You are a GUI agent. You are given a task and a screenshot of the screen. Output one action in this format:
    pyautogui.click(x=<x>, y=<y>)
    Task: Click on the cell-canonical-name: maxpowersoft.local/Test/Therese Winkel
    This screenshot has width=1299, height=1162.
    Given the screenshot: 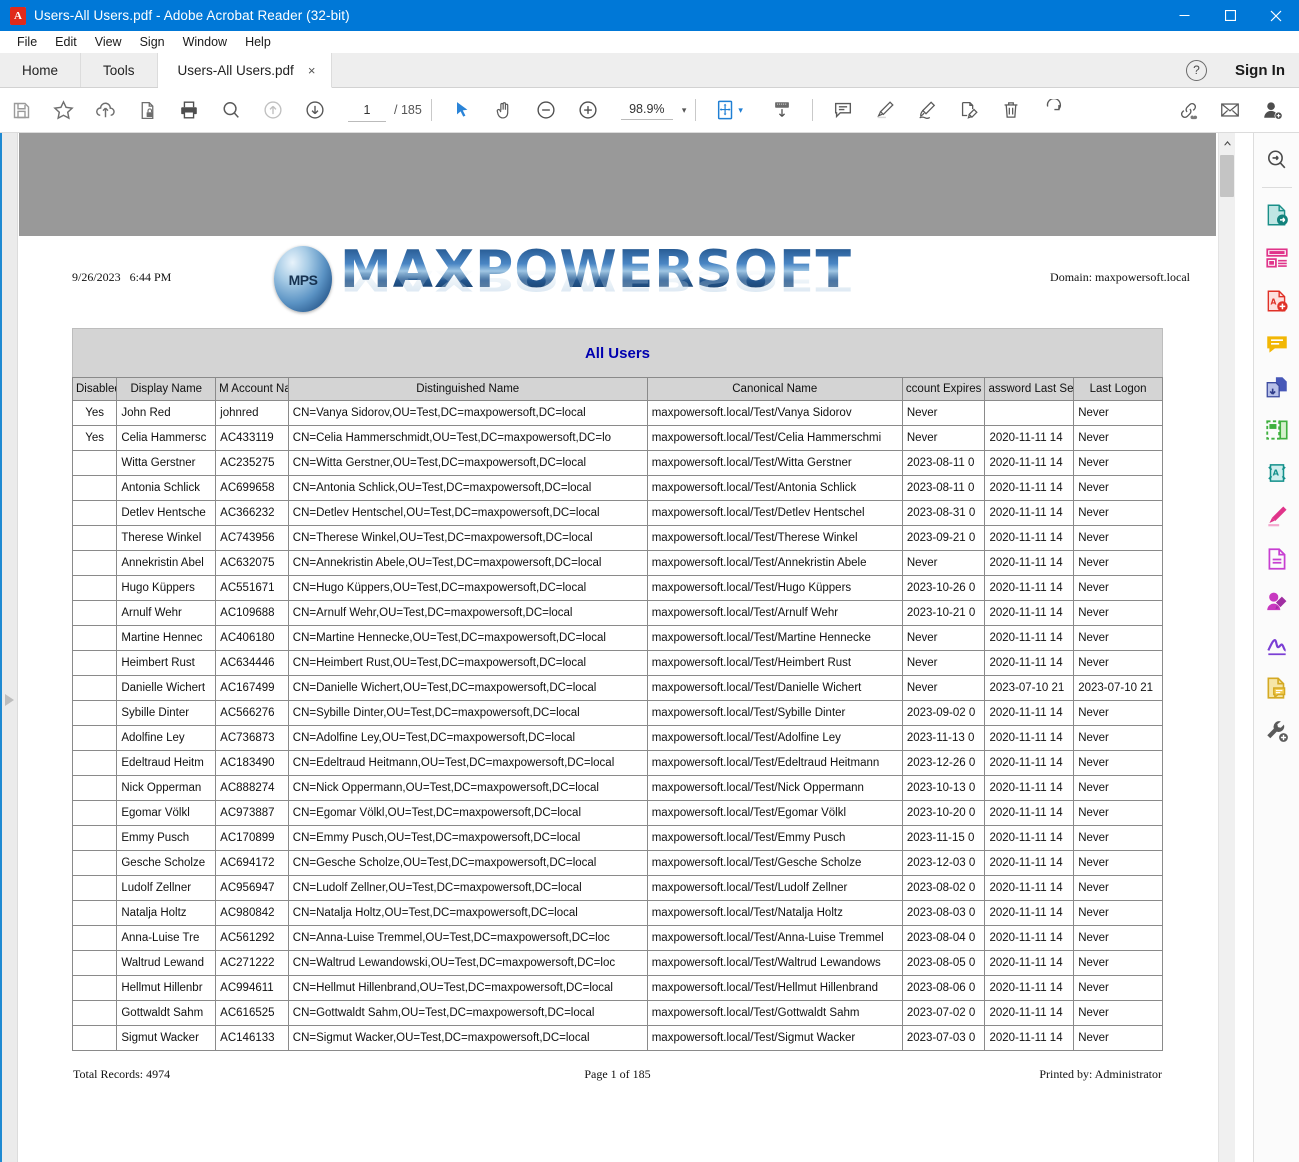 What is the action you would take?
    pyautogui.click(x=774, y=538)
    